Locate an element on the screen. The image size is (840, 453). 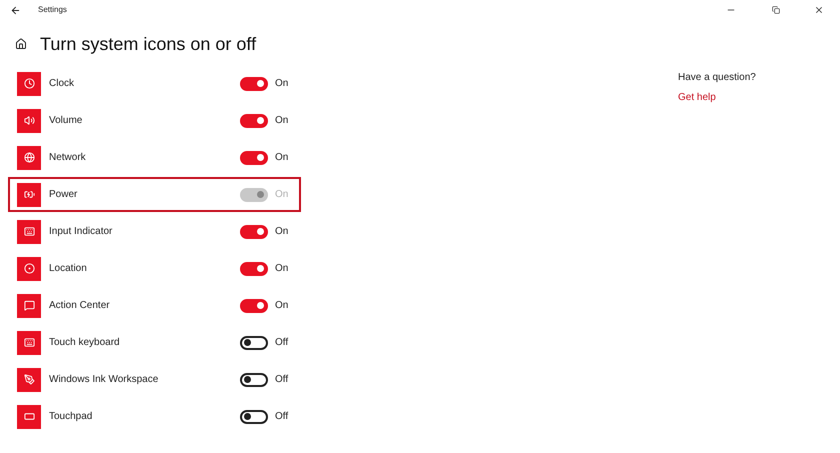
message-icon is located at coordinates (29, 305).